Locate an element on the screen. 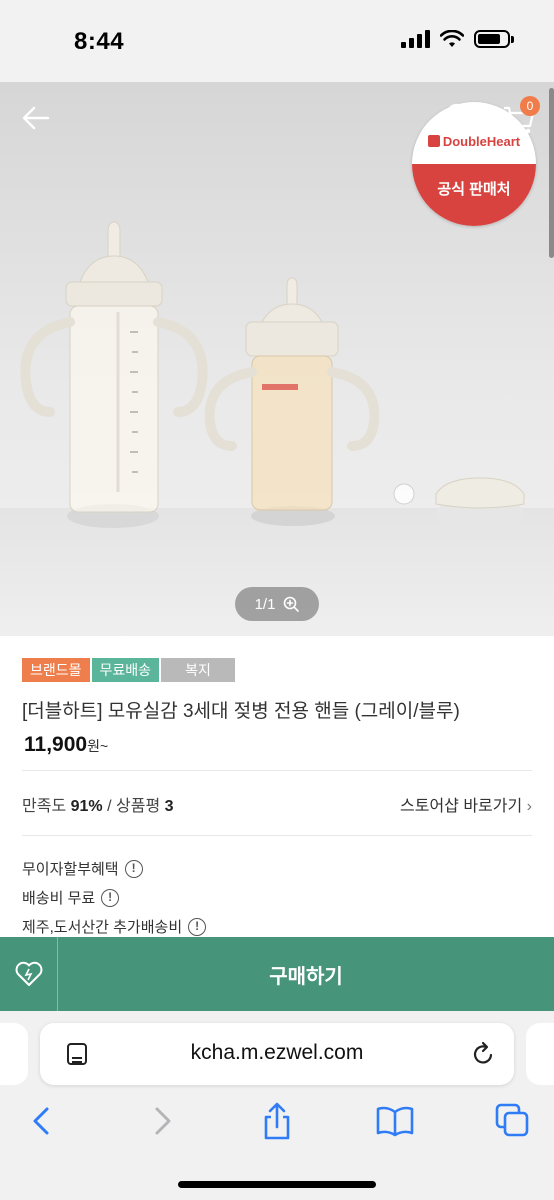 Image resolution: width=554 pixels, height=1200 pixels. heart-icon is located at coordinates (29, 973).